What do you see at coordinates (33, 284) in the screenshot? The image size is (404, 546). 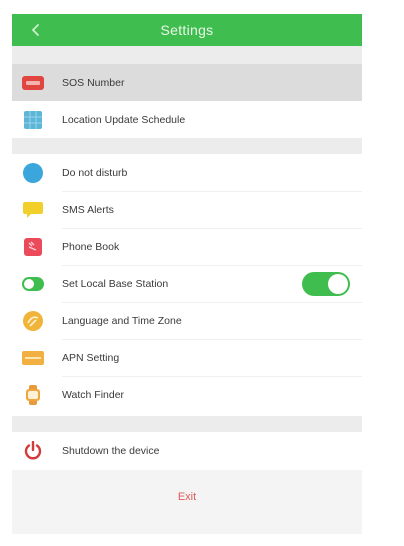 I see `toggle-icon` at bounding box center [33, 284].